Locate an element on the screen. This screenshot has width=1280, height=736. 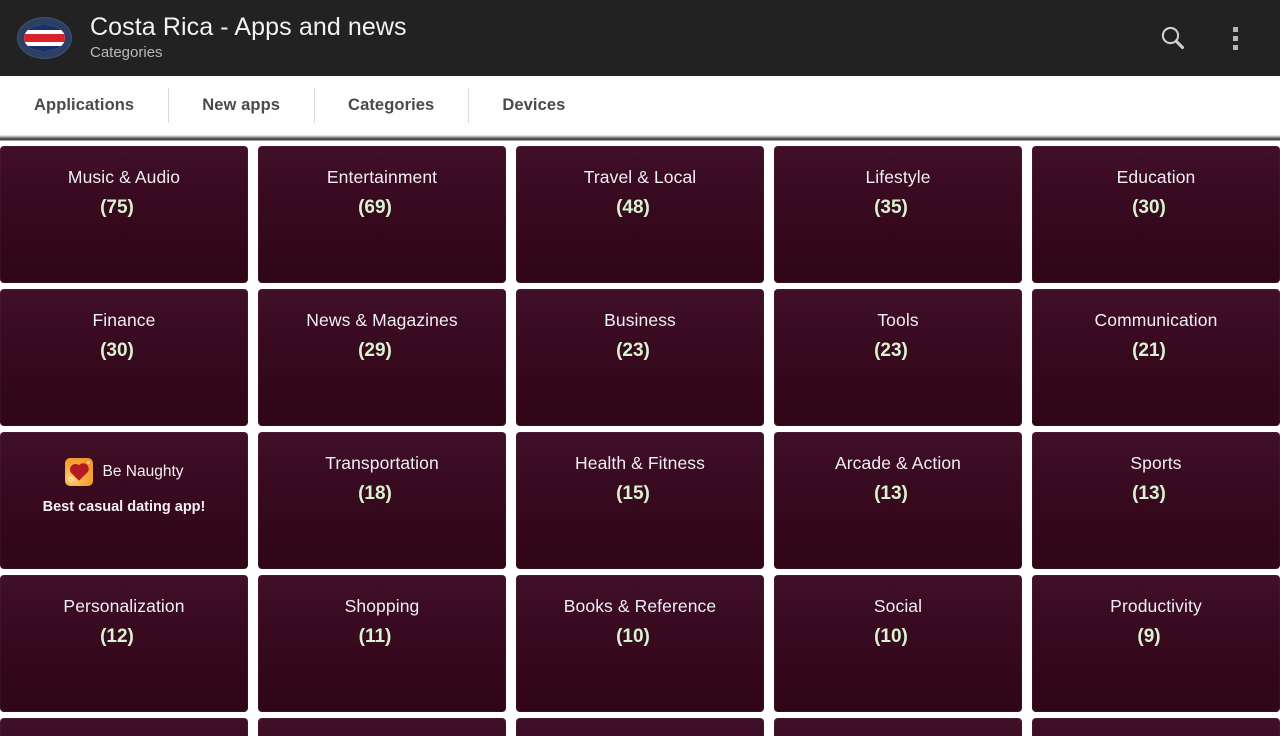
heart-app-icon is located at coordinates (78, 472).